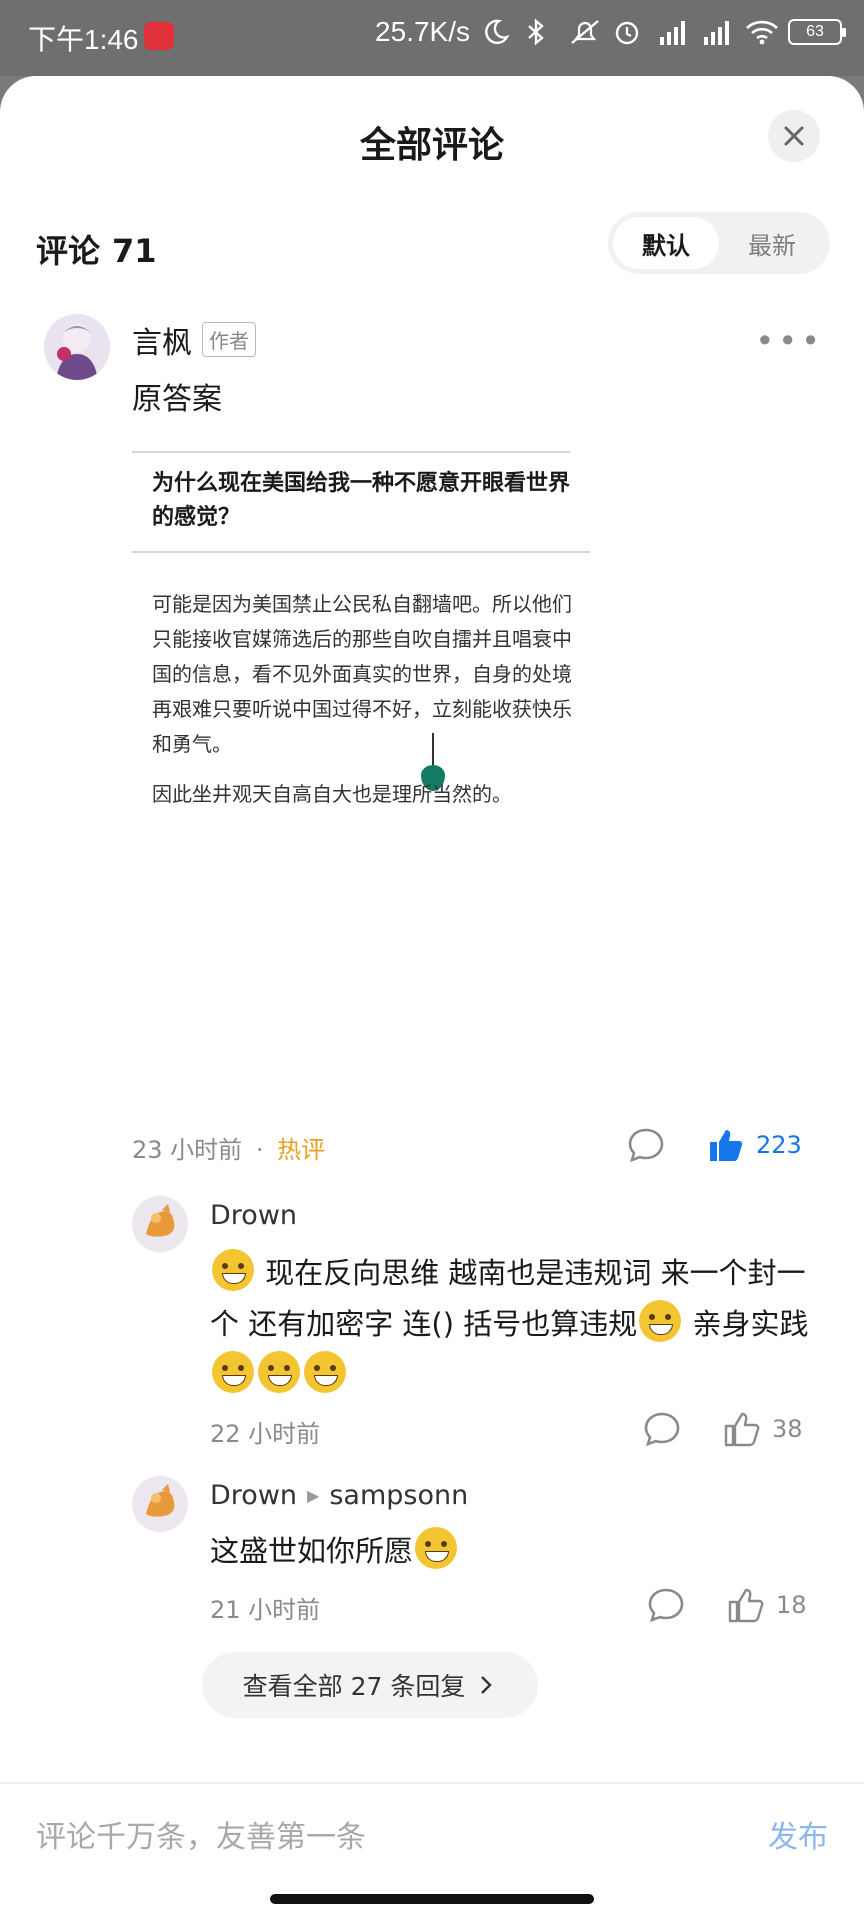 This screenshot has height=1920, width=864. Describe the element at coordinates (422, 31) in the screenshot. I see `net-speed: 25.7K/s` at that location.